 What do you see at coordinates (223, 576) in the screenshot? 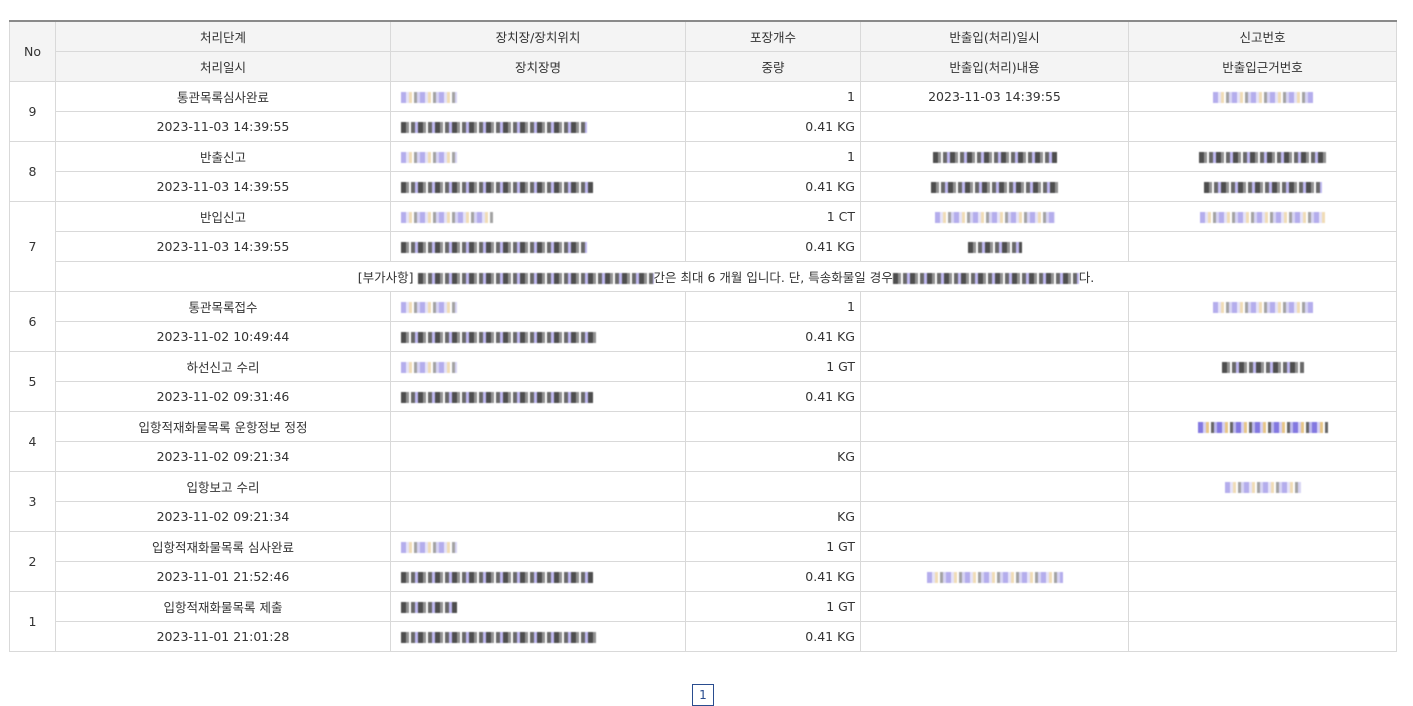
I see `process-datetime: 2023-11-01 21:52:46` at bounding box center [223, 576].